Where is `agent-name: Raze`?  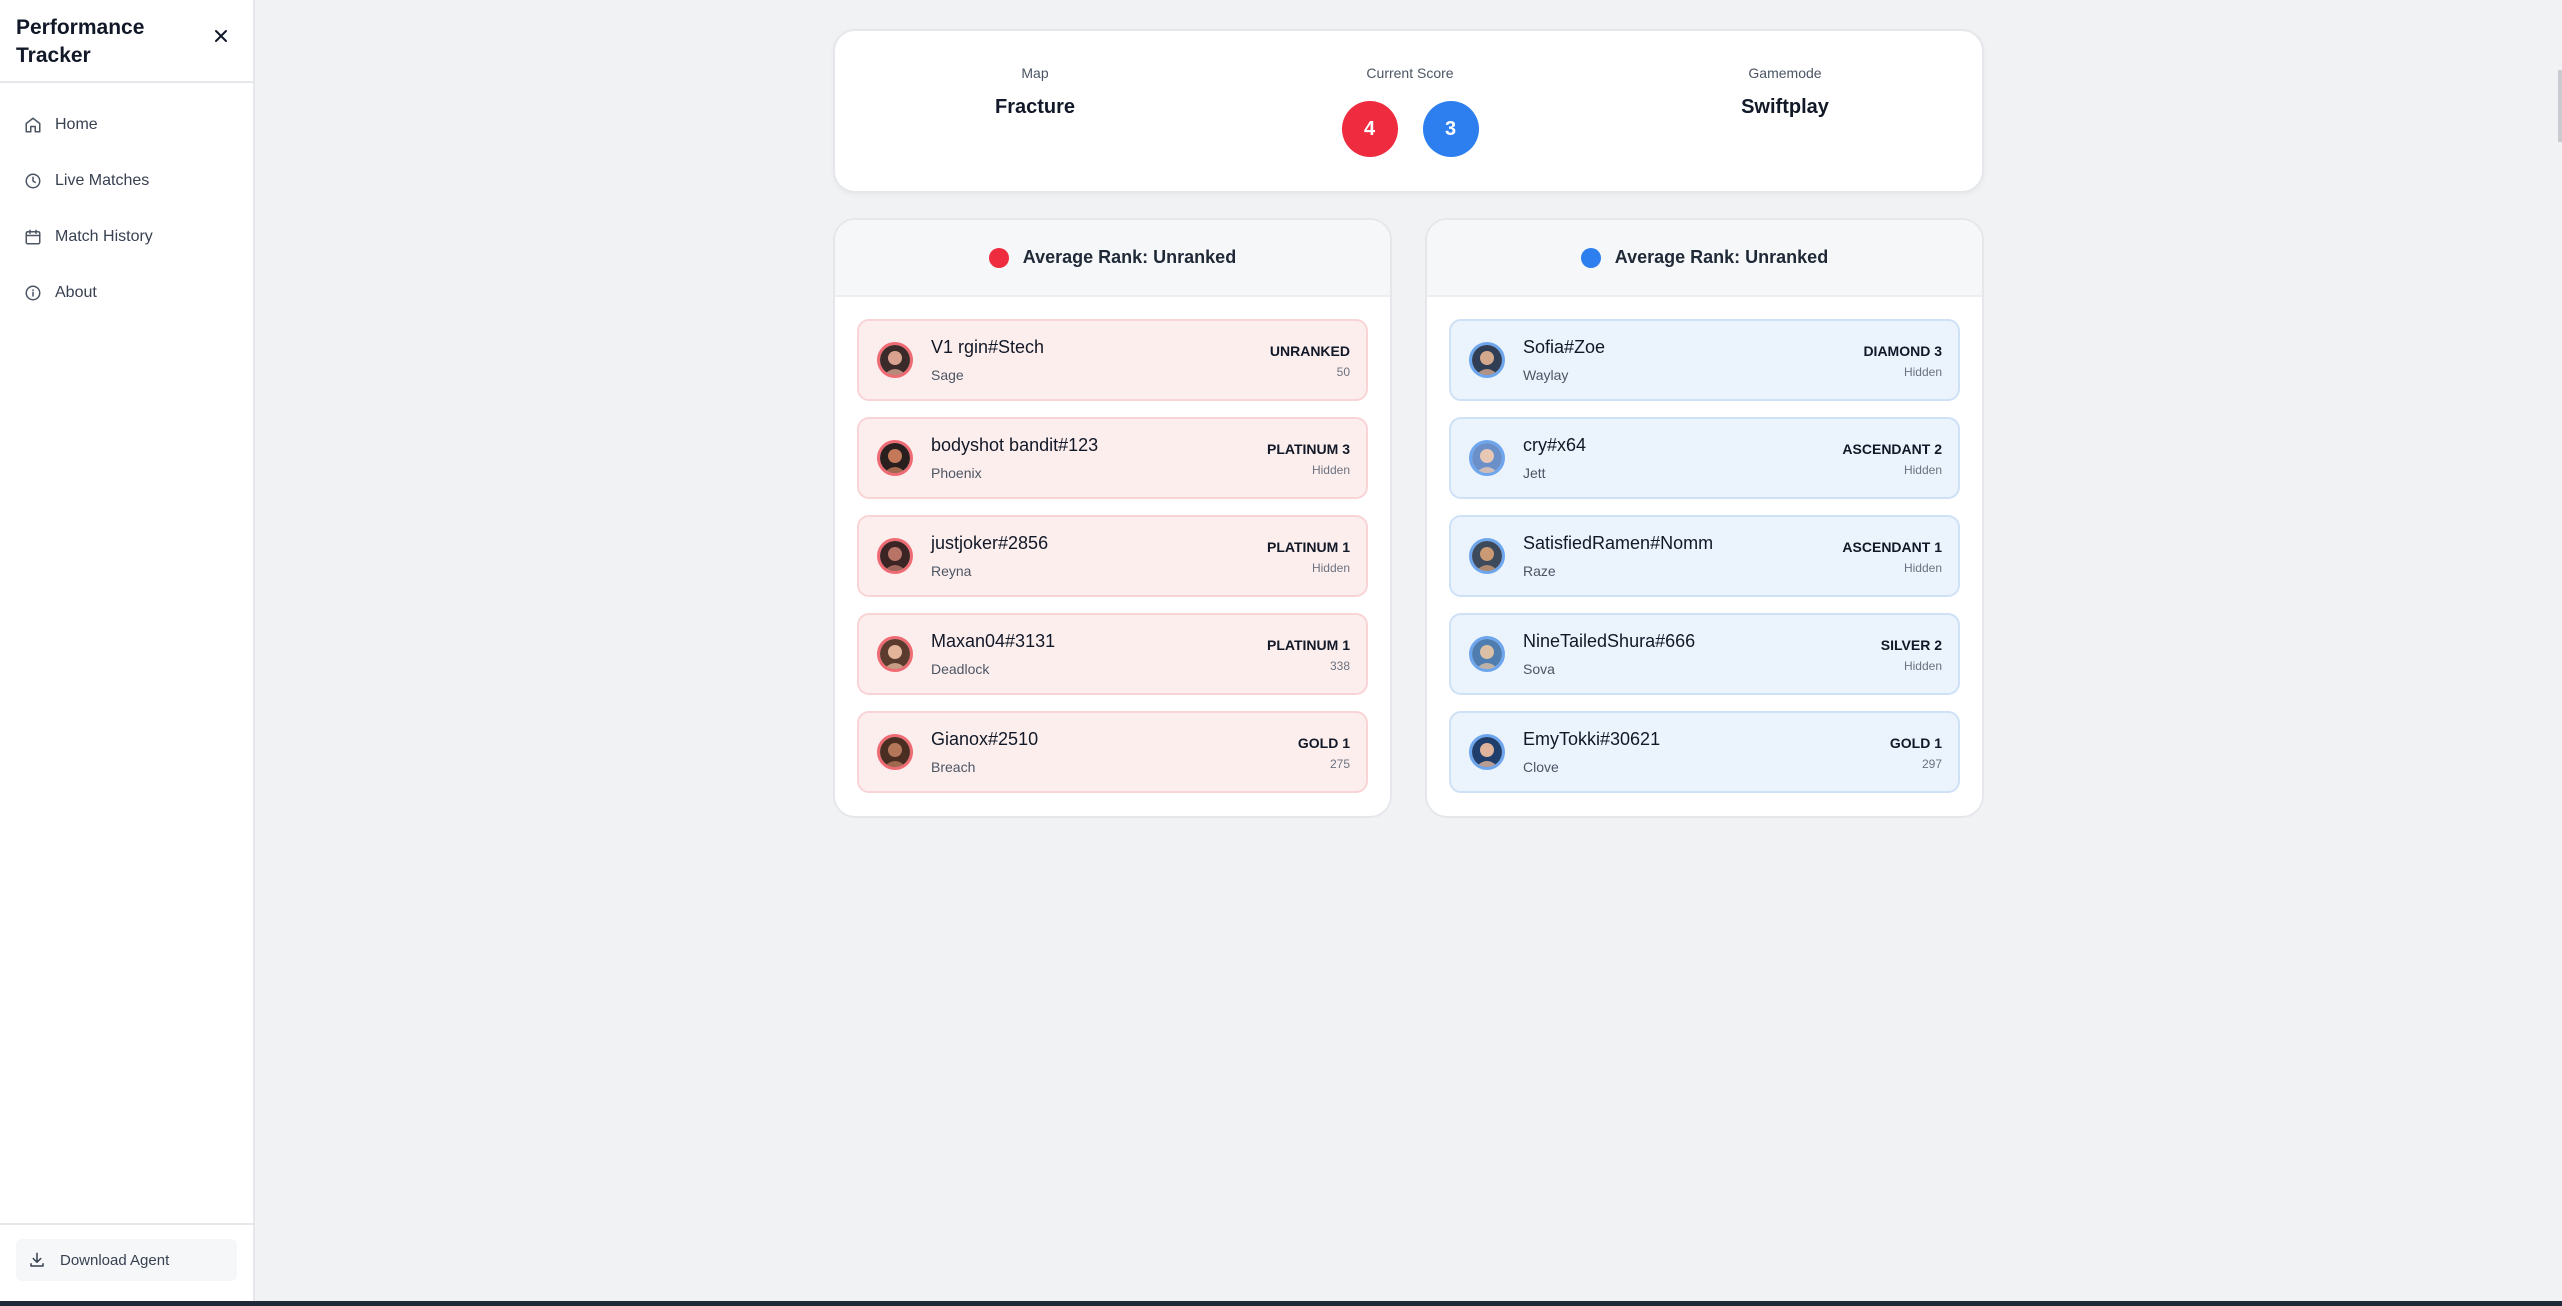
agent-name: Raze is located at coordinates (1539, 571).